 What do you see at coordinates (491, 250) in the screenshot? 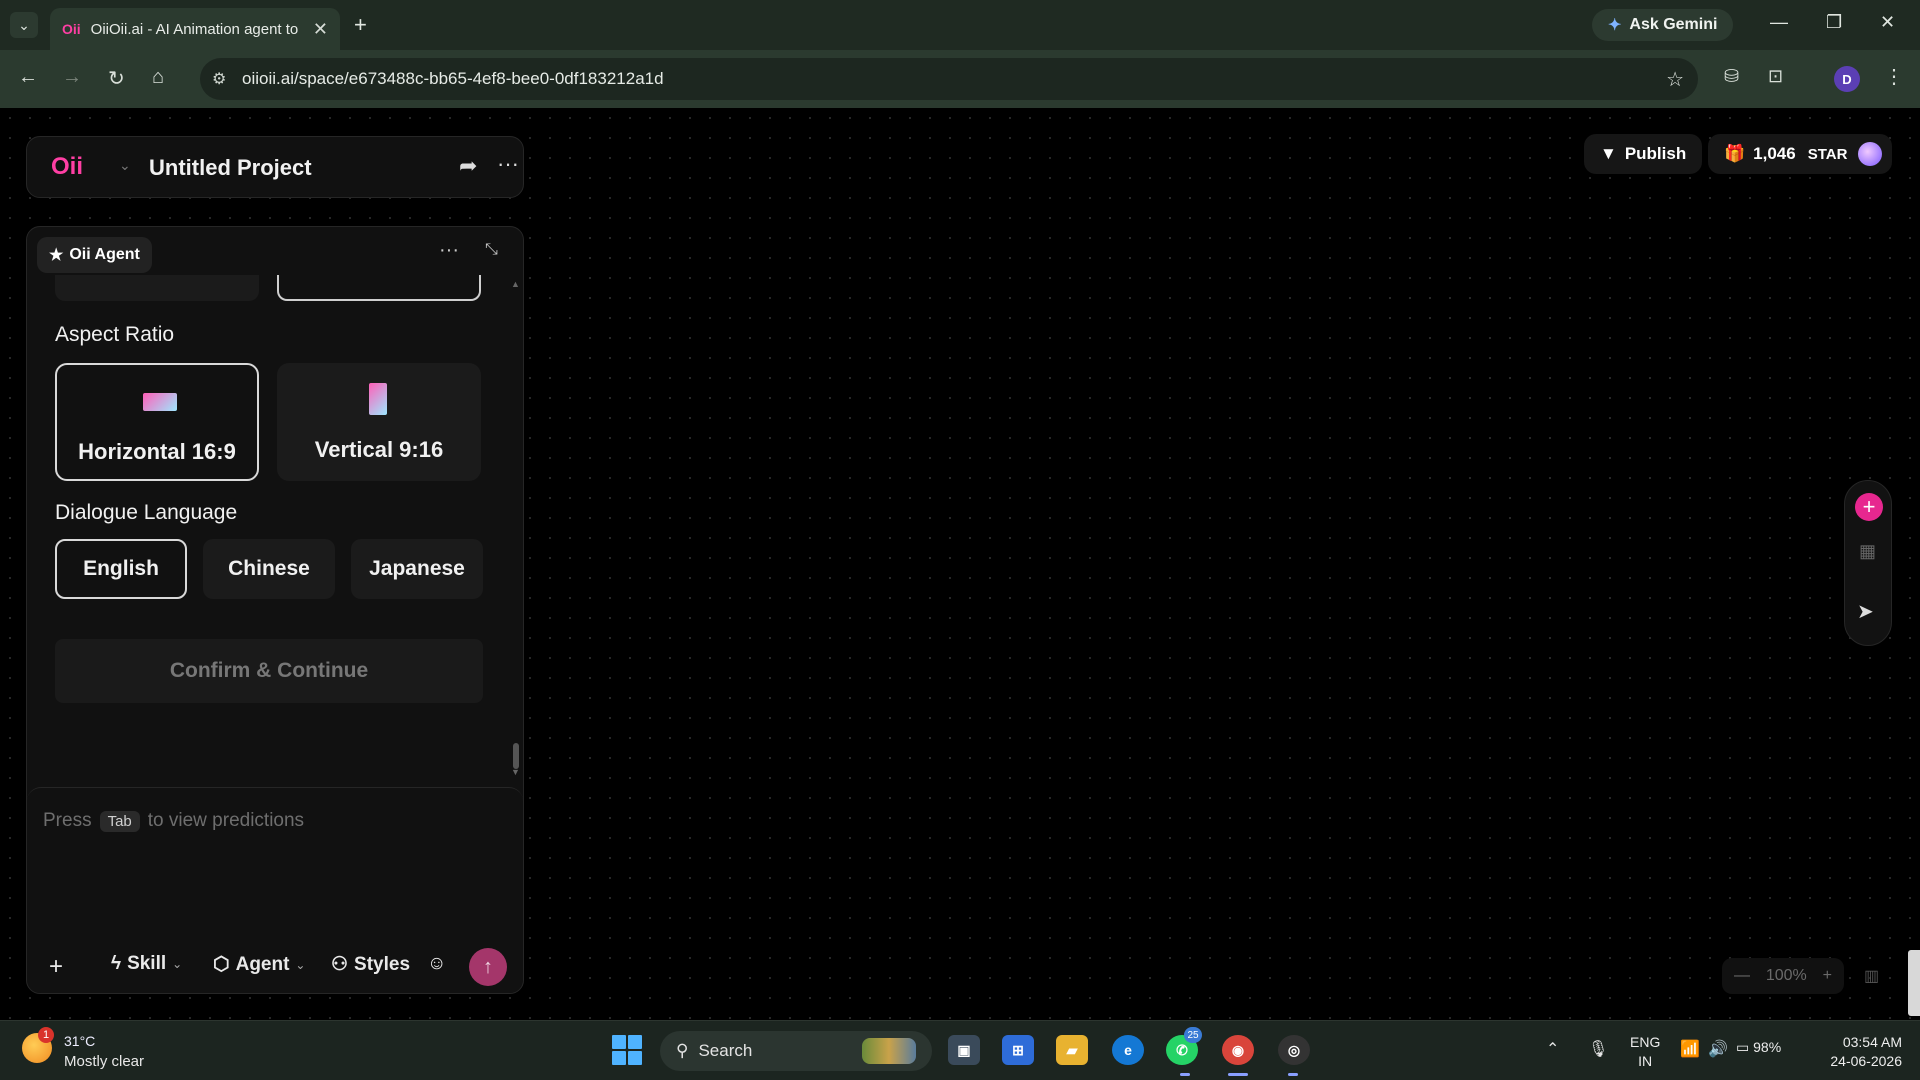
I see `collapse-icon: ⤡` at bounding box center [491, 250].